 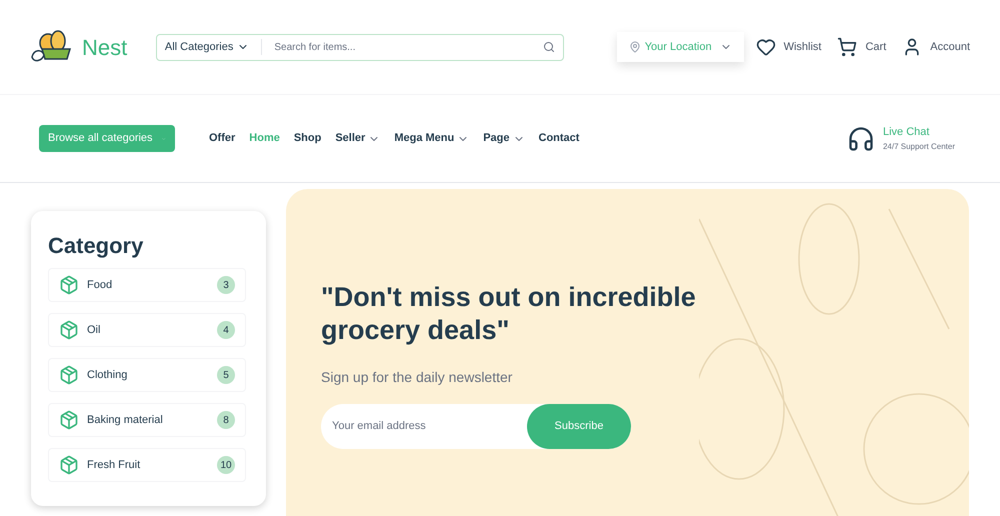 I want to click on category-dropdown: All Categories, so click(x=207, y=47).